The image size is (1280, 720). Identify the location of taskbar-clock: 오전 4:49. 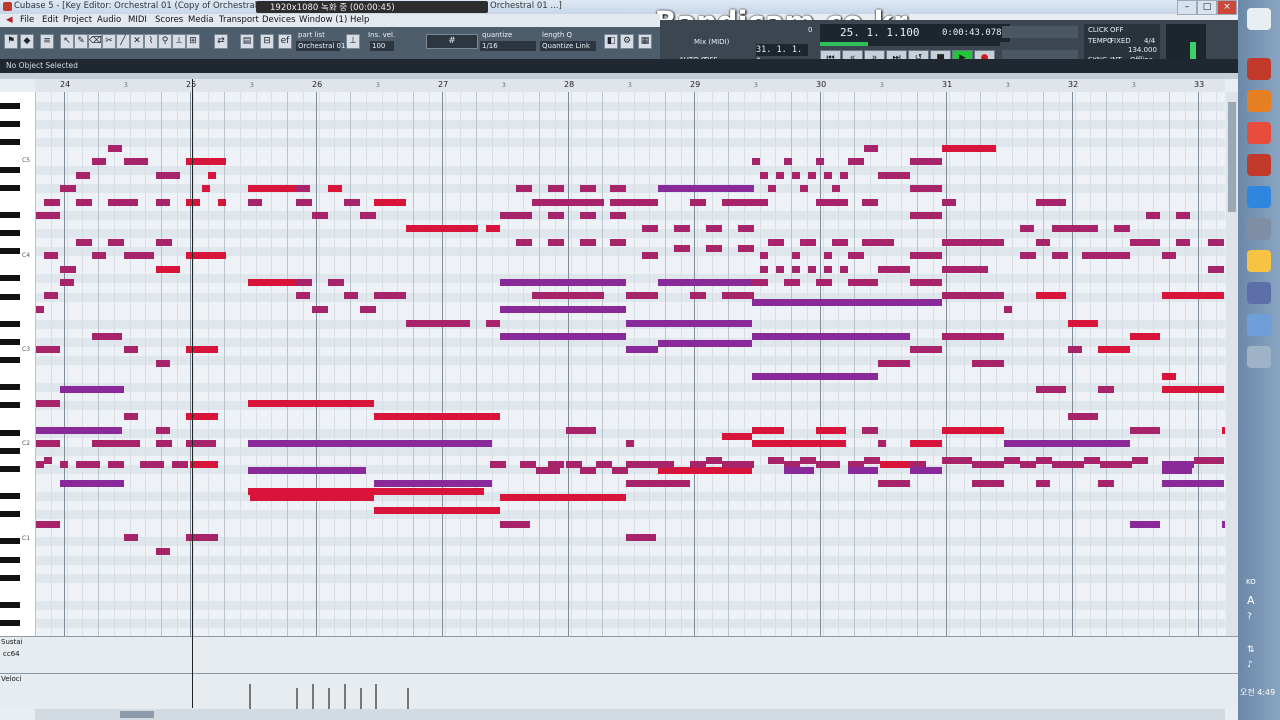
(1257, 692).